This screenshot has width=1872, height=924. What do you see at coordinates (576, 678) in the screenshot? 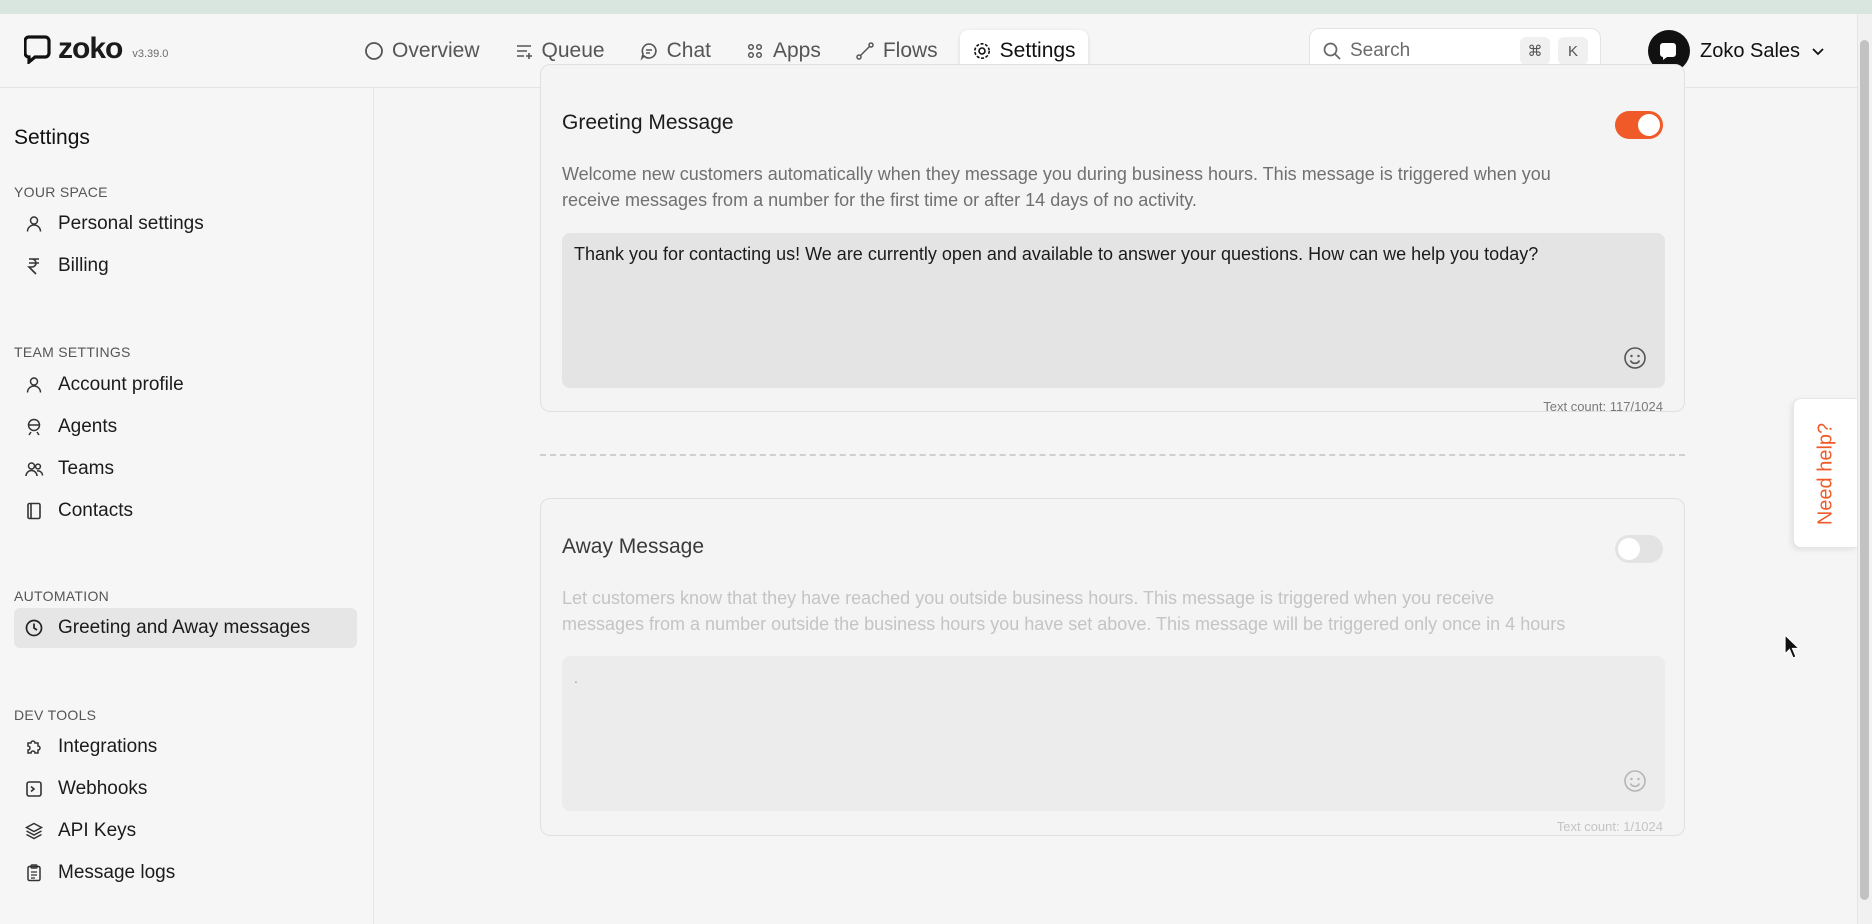
I see `away-message-text: .` at bounding box center [576, 678].